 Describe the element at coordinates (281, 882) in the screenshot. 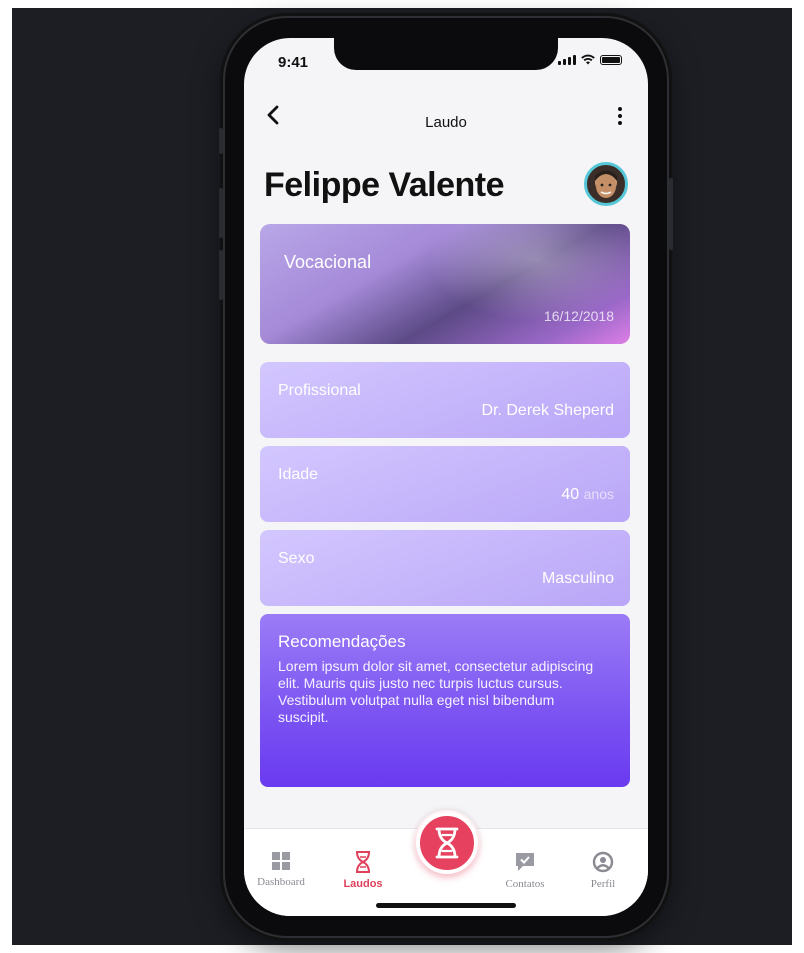

I see `tab-label: Dashboard` at that location.